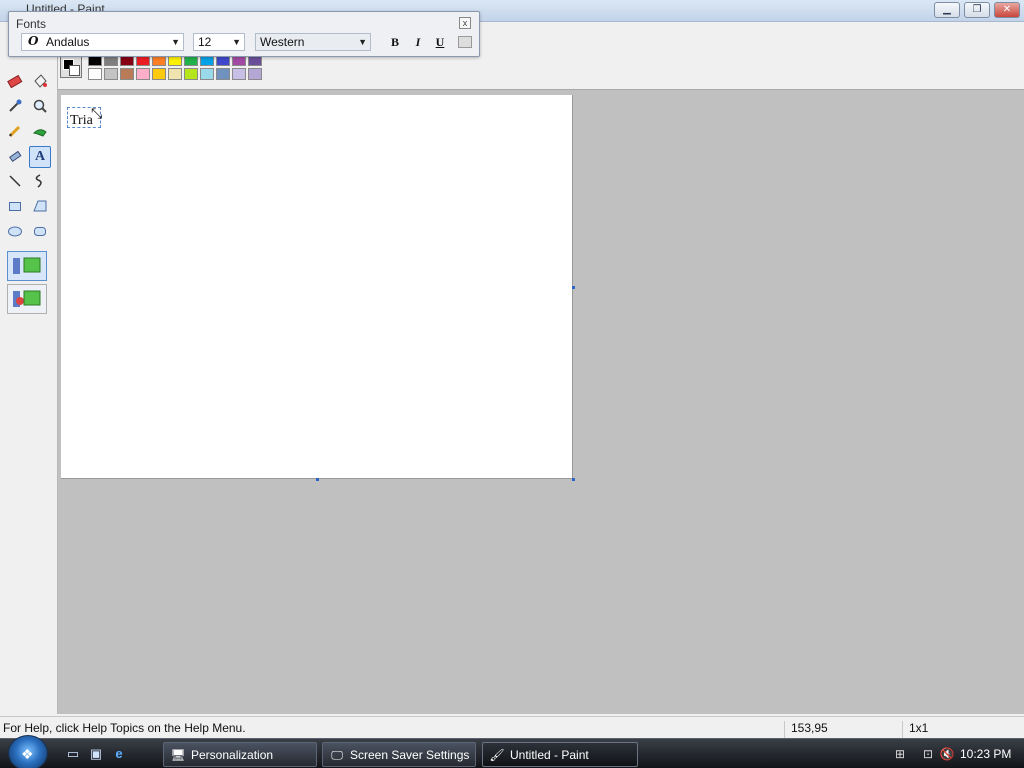 The width and height of the screenshot is (1024, 768). Describe the element at coordinates (985, 754) in the screenshot. I see `clock: 10:23 PM` at that location.